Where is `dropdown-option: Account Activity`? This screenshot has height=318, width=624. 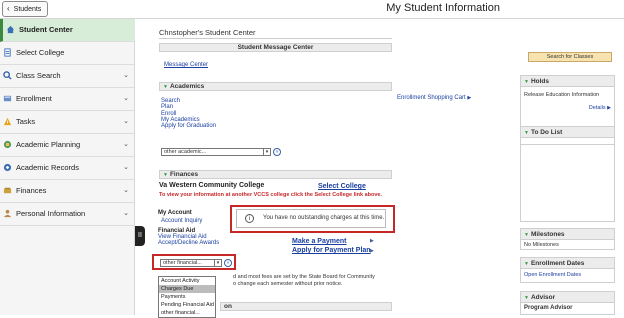
dropdown-option: Account Activity is located at coordinates (187, 281).